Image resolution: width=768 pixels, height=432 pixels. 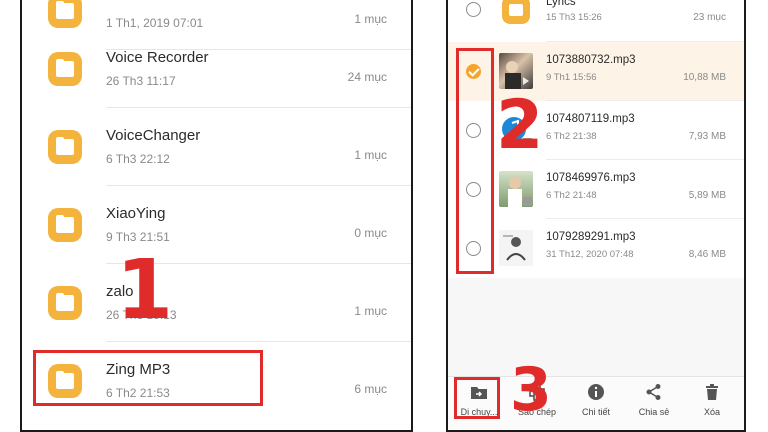 I want to click on step-number-3: 3, so click(x=531, y=390).